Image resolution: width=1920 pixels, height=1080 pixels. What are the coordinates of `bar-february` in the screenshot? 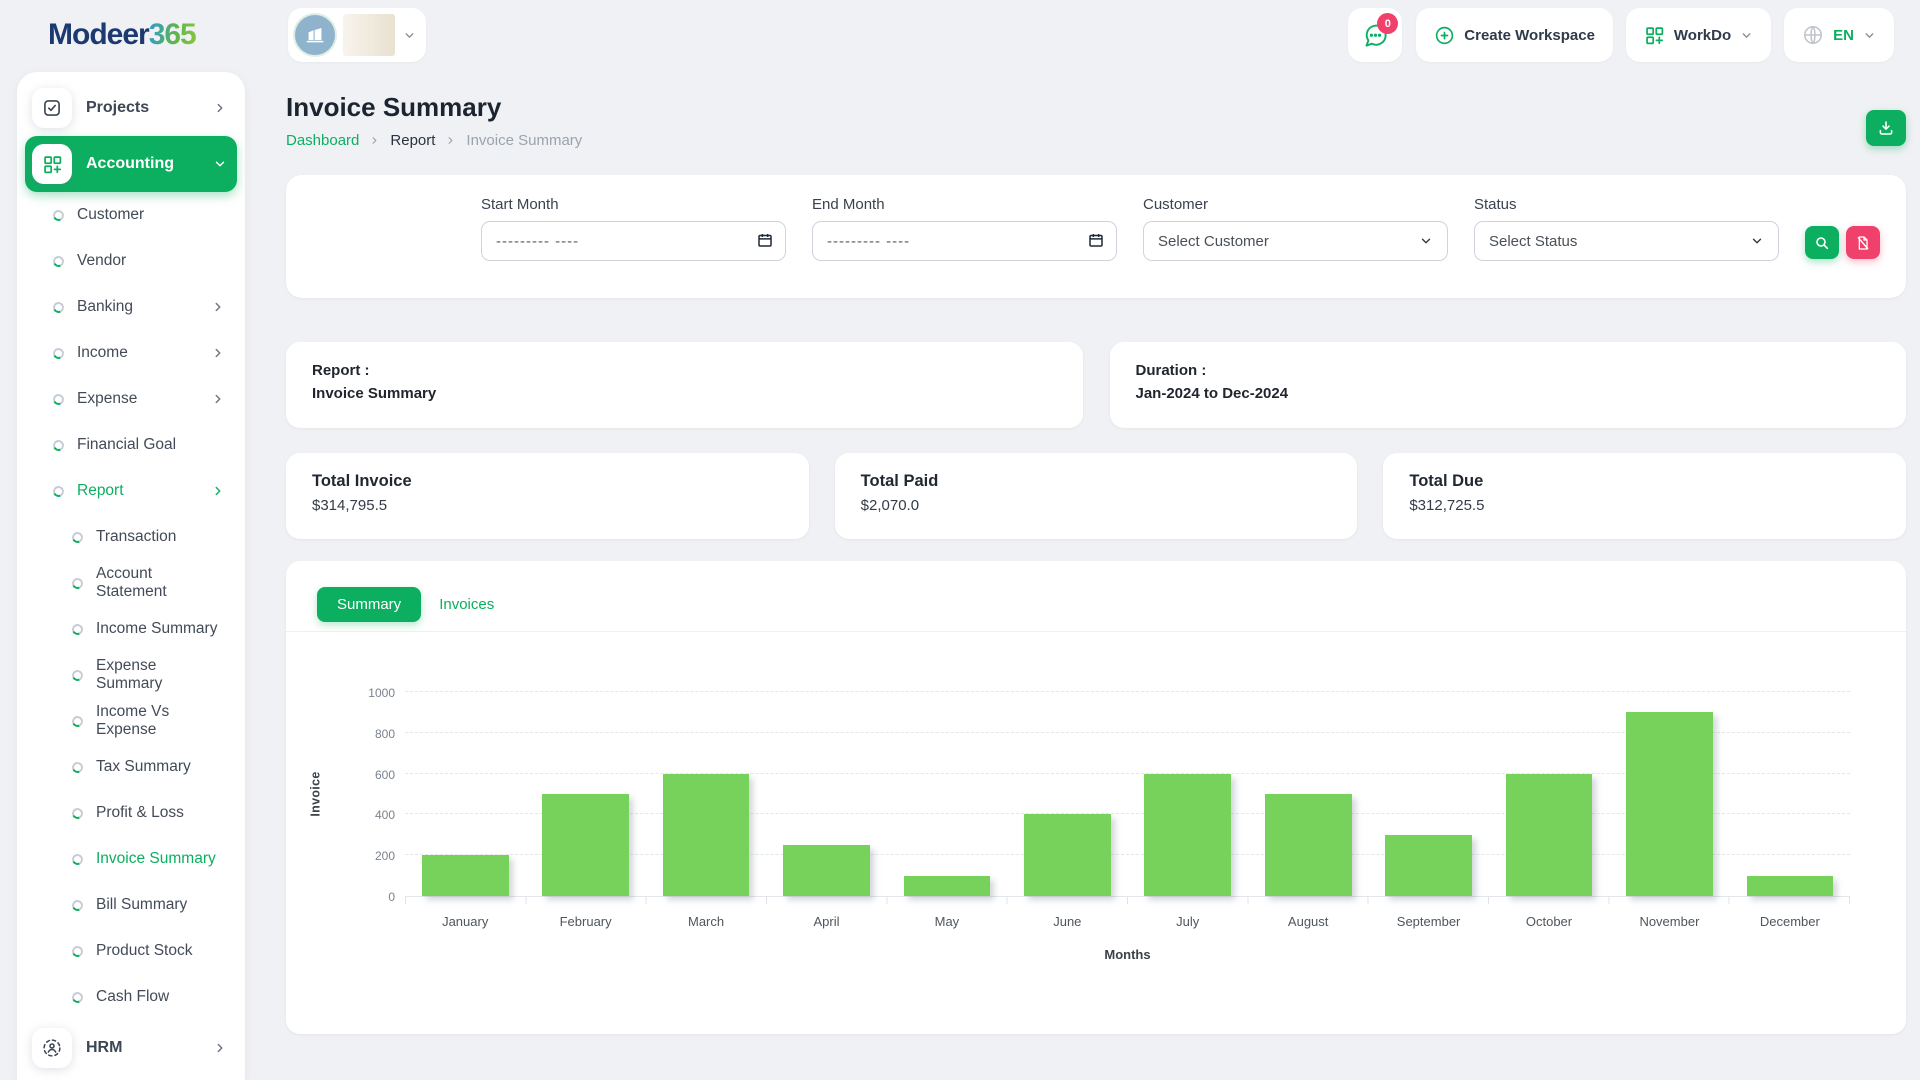 It's located at (585, 845).